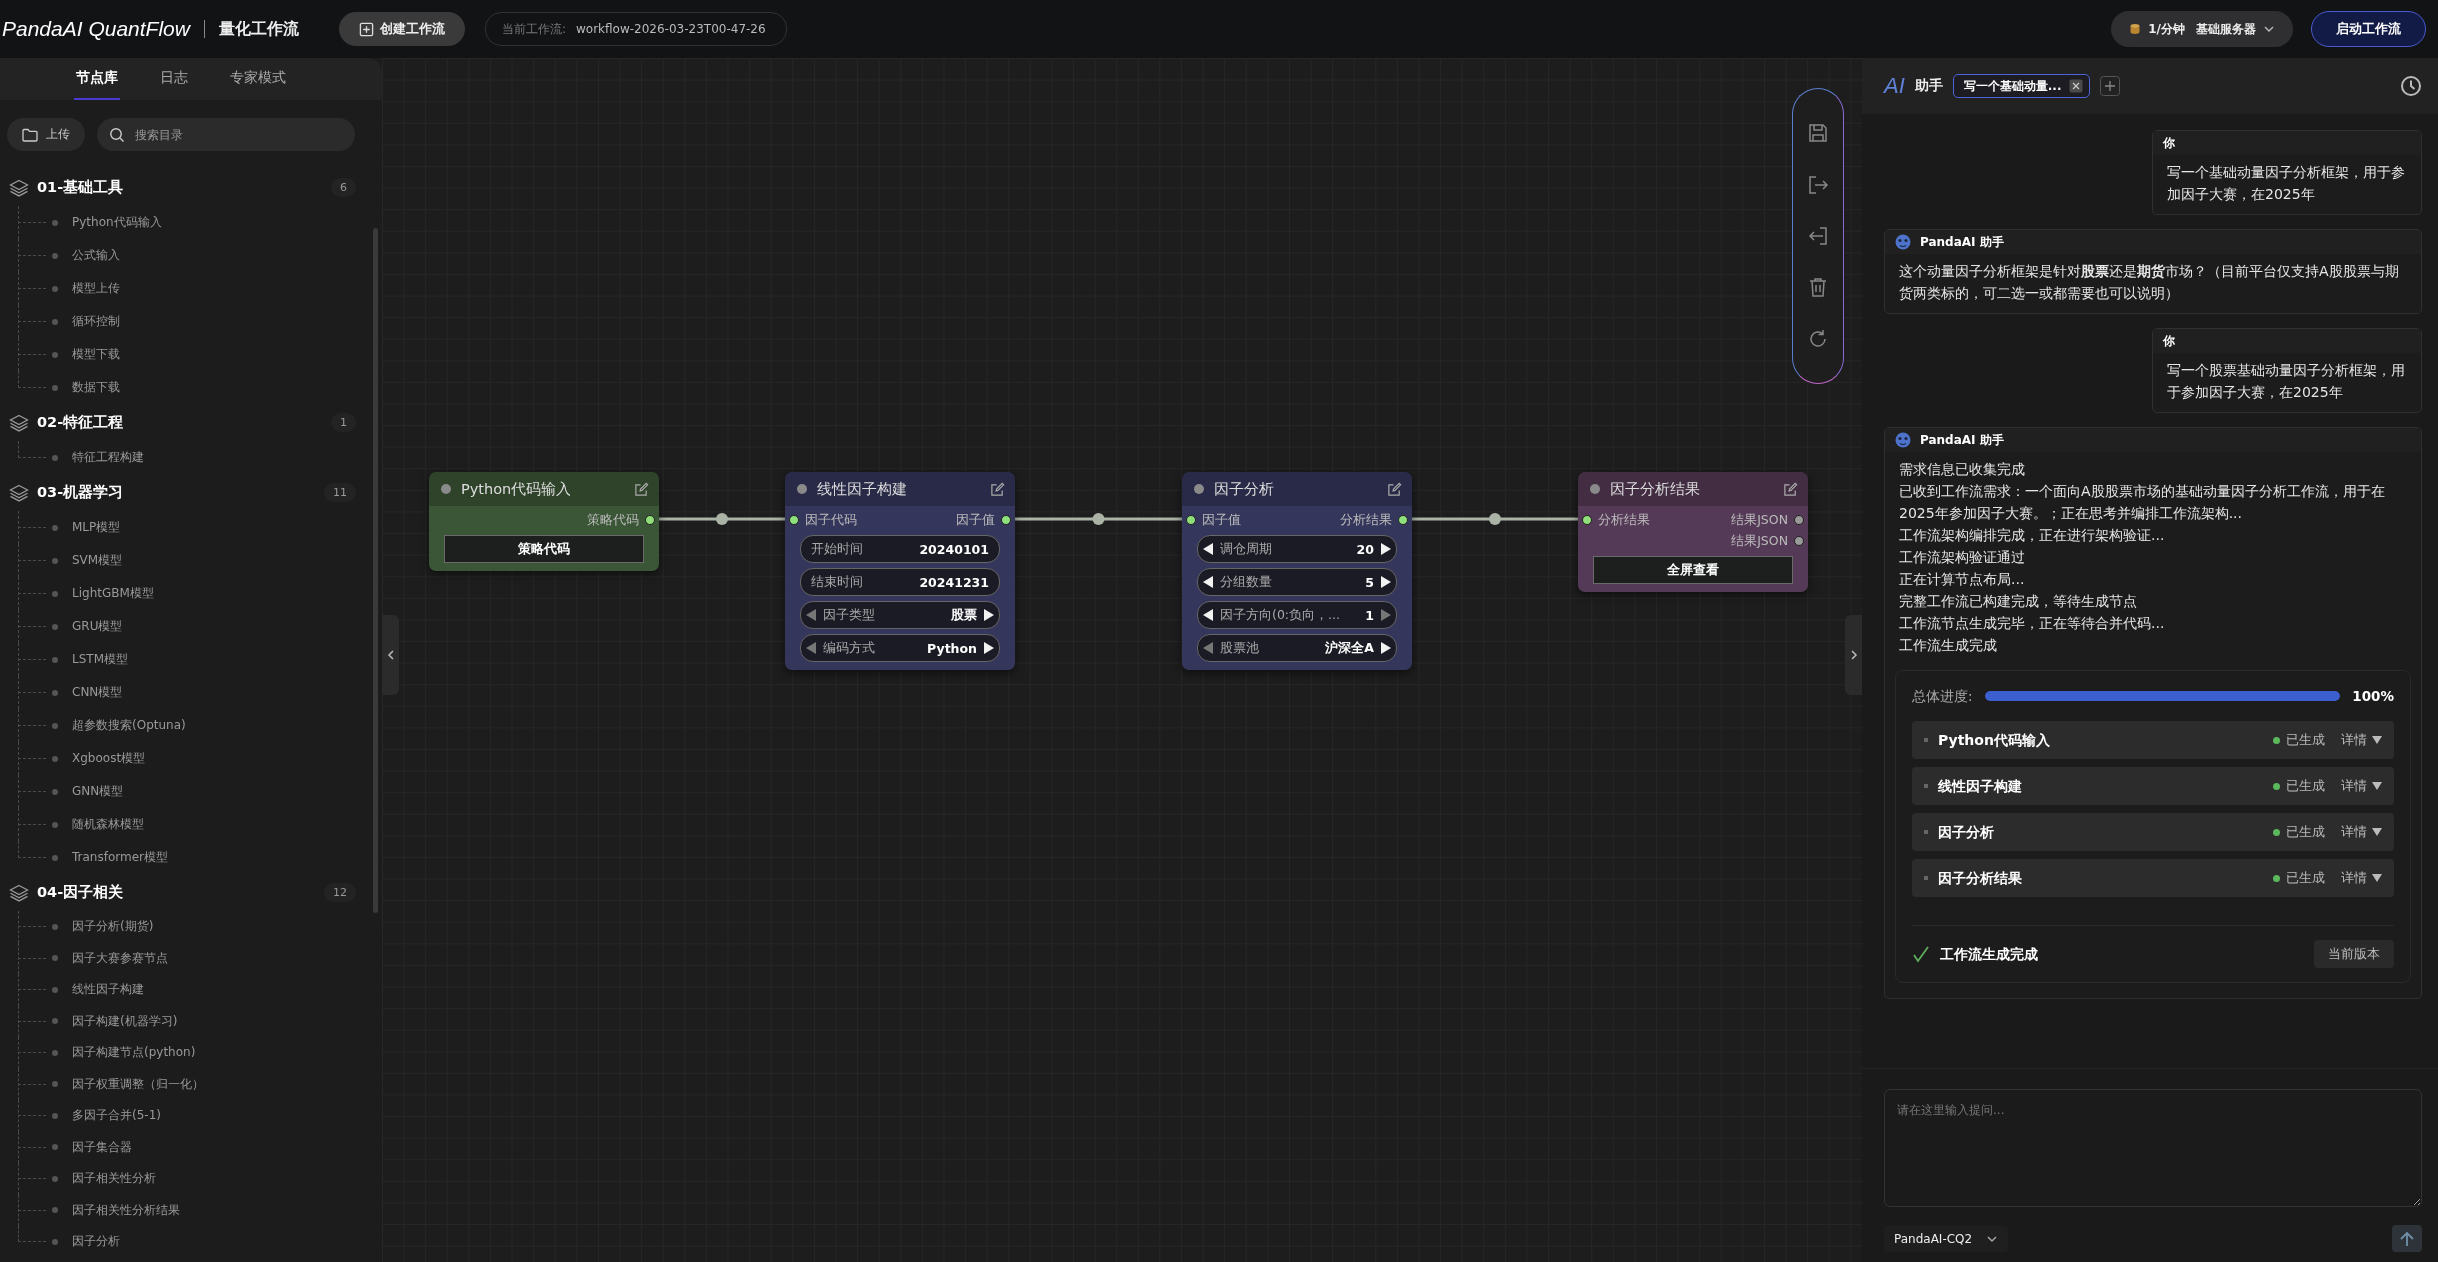  Describe the element at coordinates (107, 958) in the screenshot. I see `node-library-item: 因子大赛参赛节点` at that location.